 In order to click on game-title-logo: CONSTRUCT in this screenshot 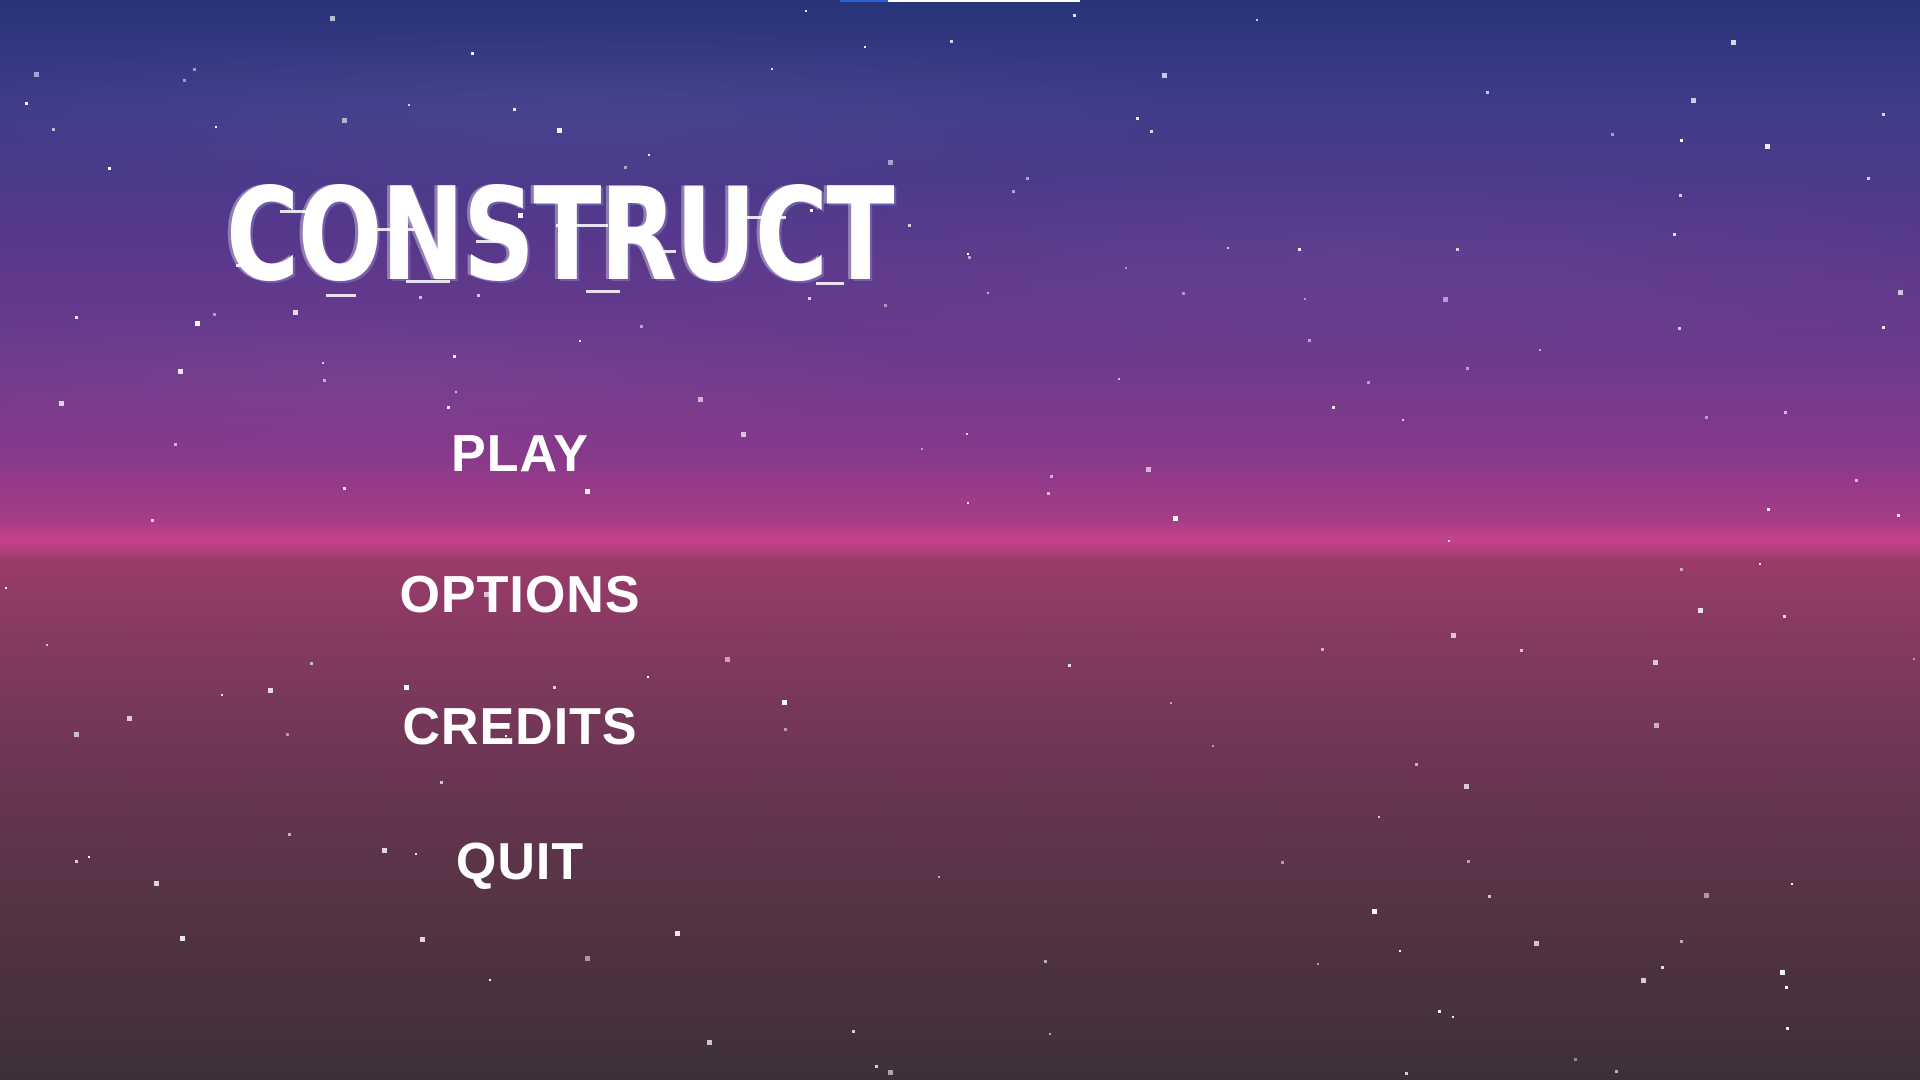, I will do `click(560, 235)`.